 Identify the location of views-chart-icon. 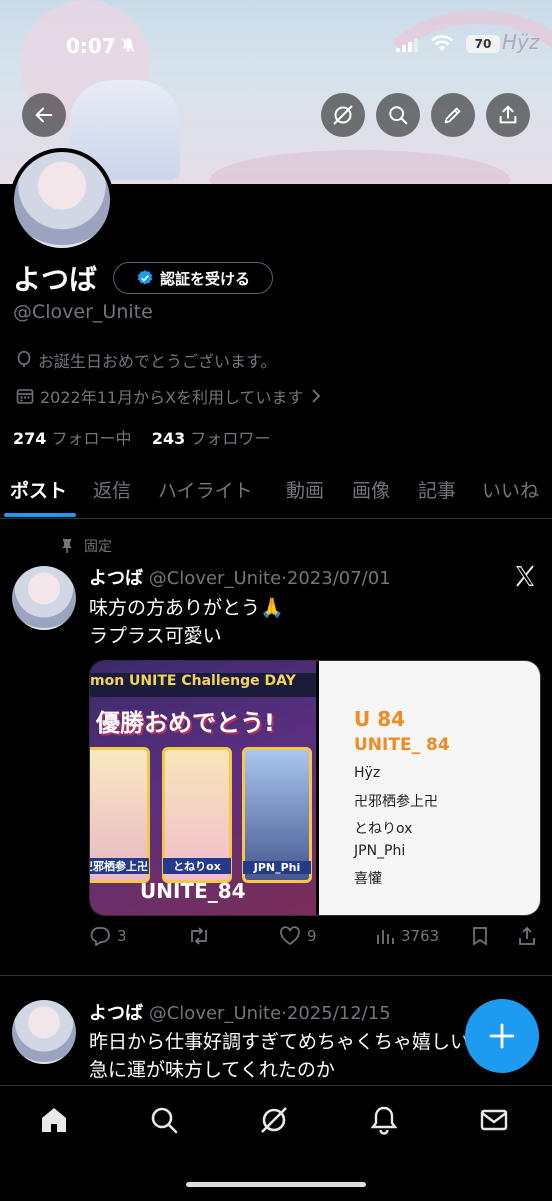
(385, 937).